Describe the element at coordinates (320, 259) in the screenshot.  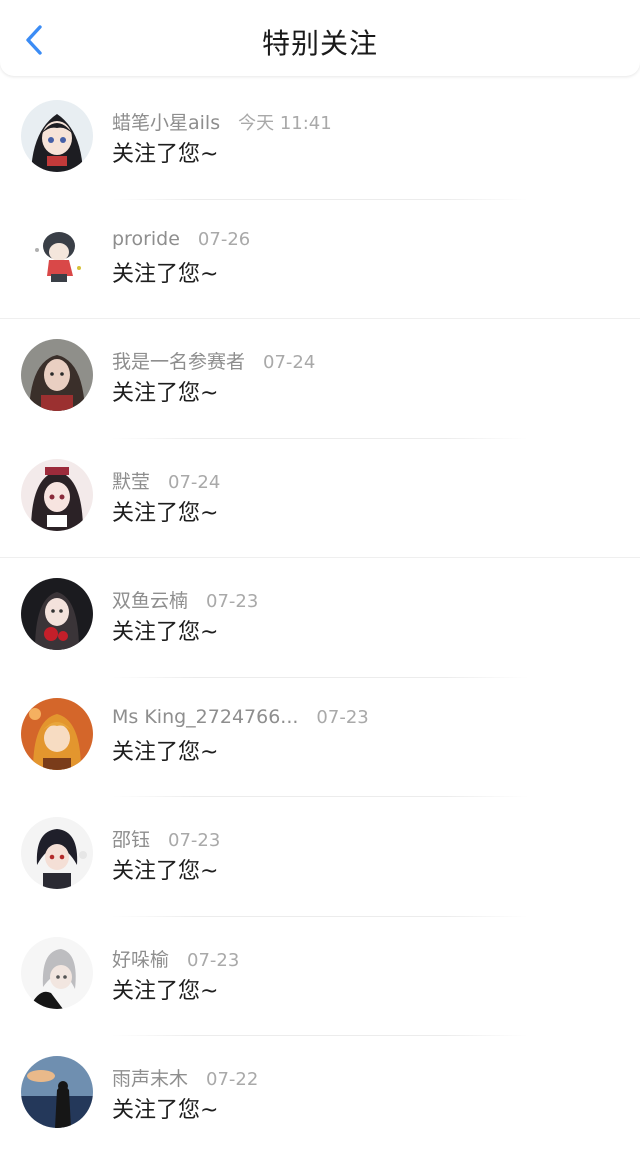
I see `list-item: proride 07-26 关注了您~` at that location.